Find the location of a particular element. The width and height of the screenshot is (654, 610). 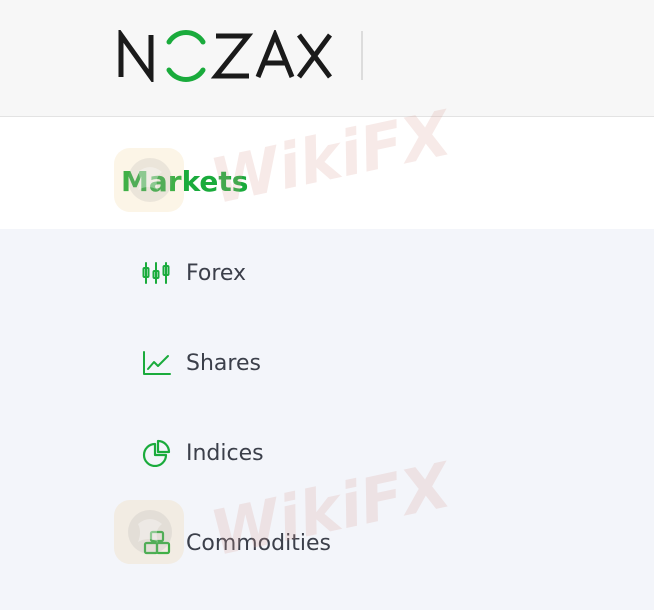

line-chart-icon is located at coordinates (158, 363).